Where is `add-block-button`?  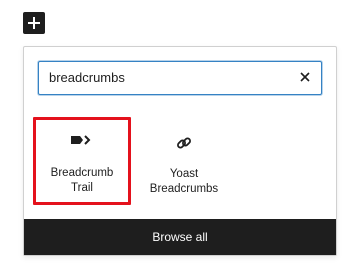
add-block-button is located at coordinates (34, 23).